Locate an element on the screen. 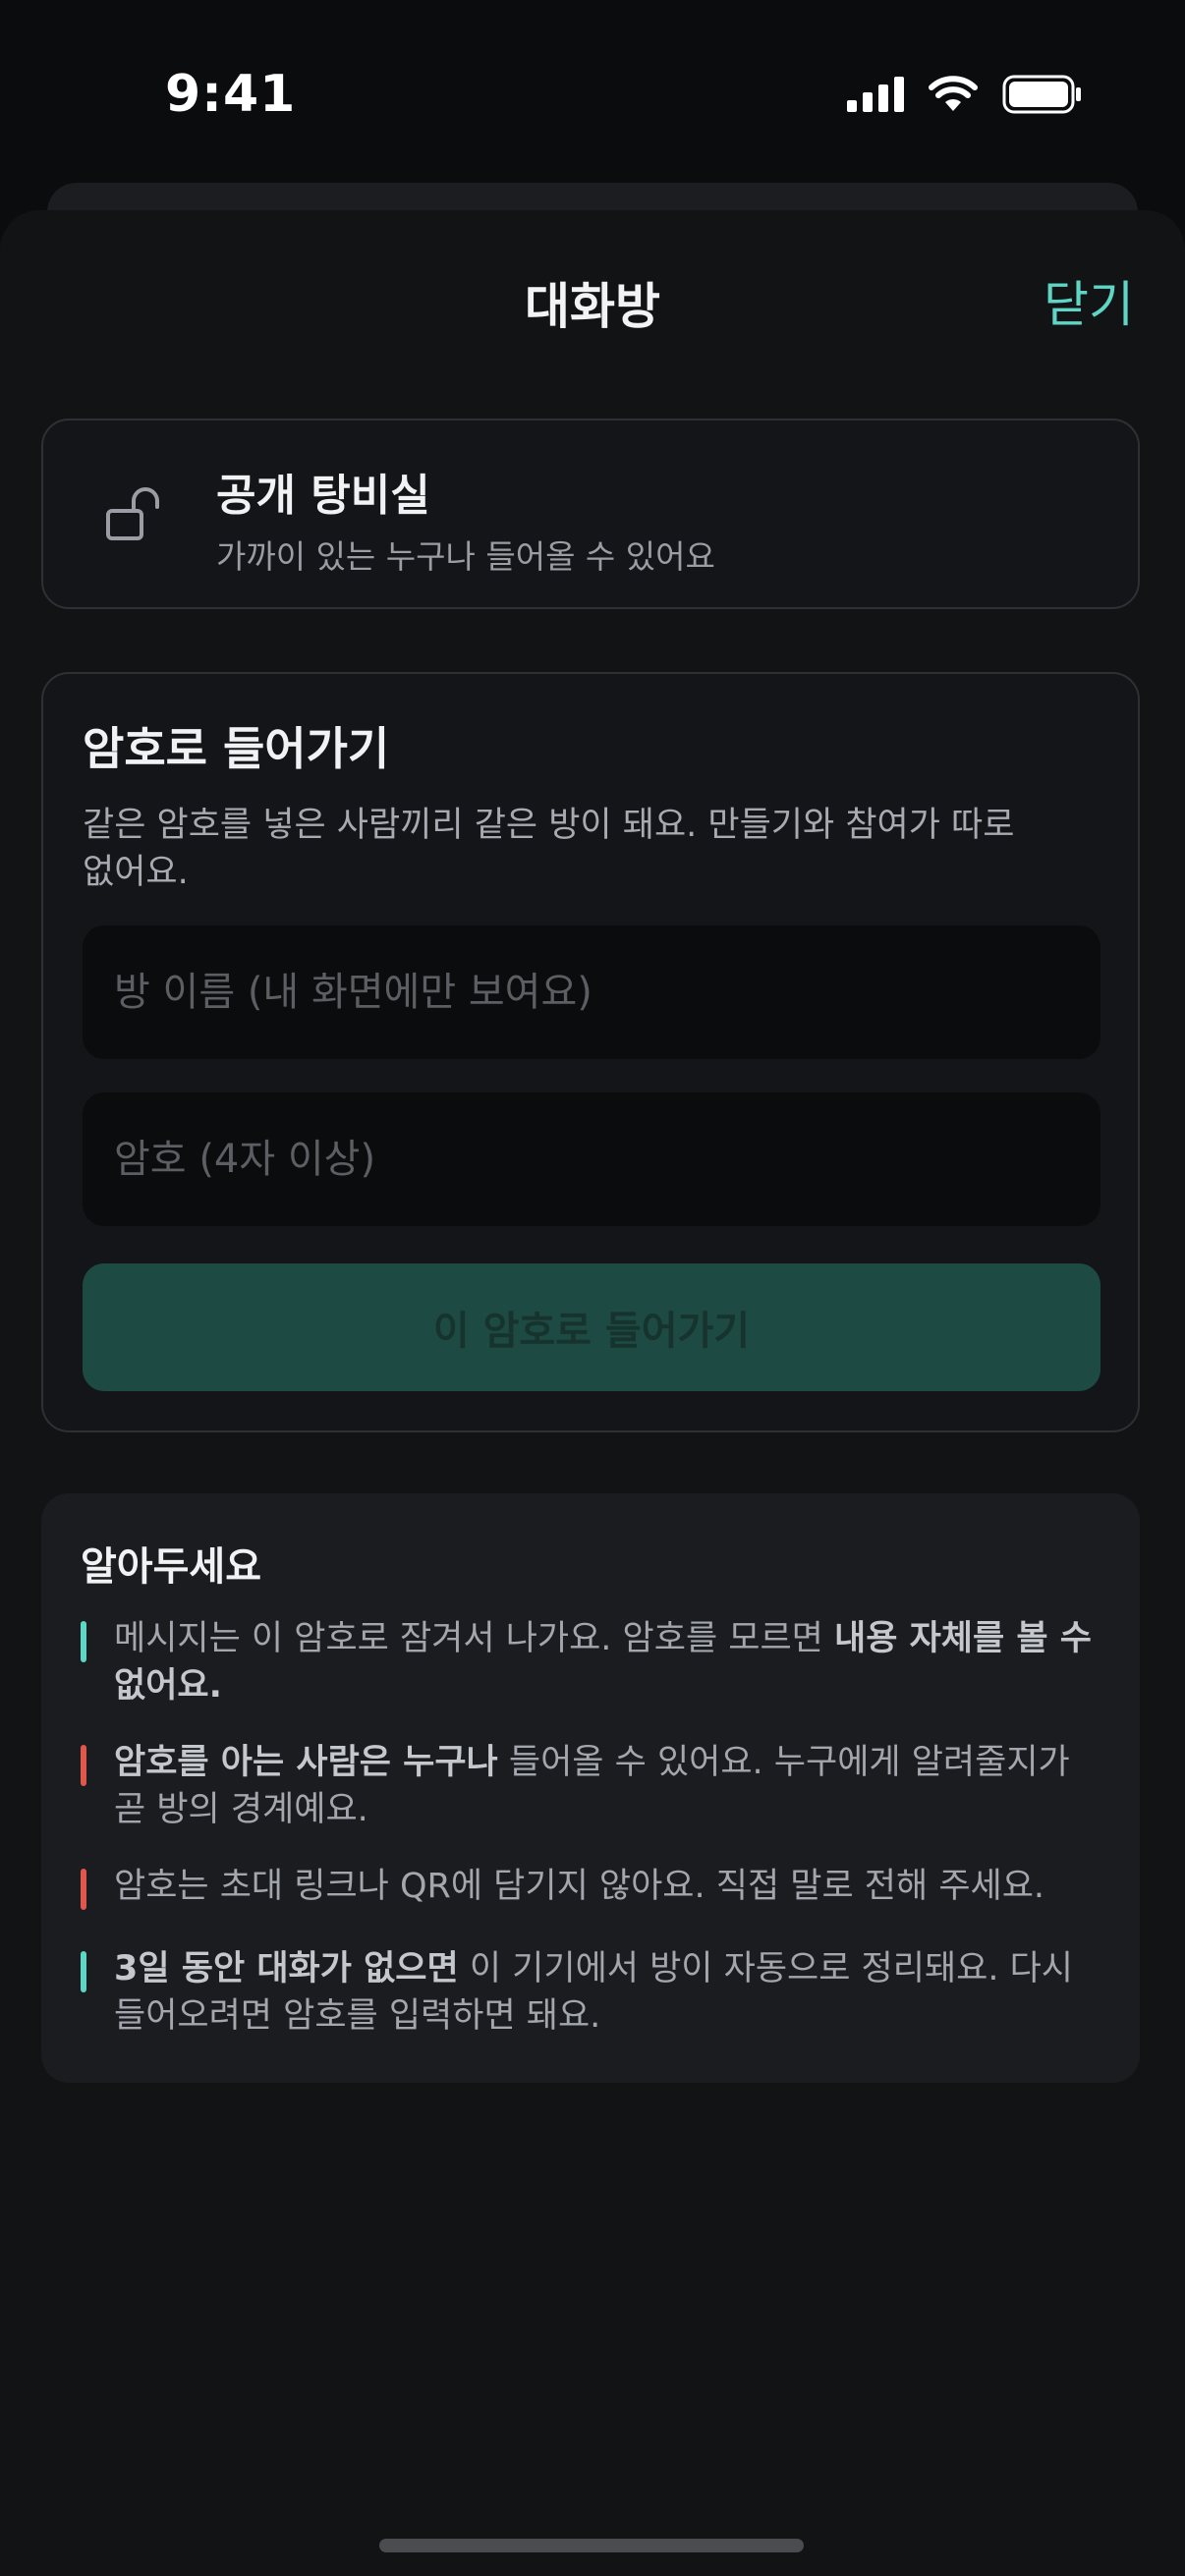 The image size is (1185, 2576). notice-emphasis: 3일 동안 대화가 없으면 is located at coordinates (287, 1968).